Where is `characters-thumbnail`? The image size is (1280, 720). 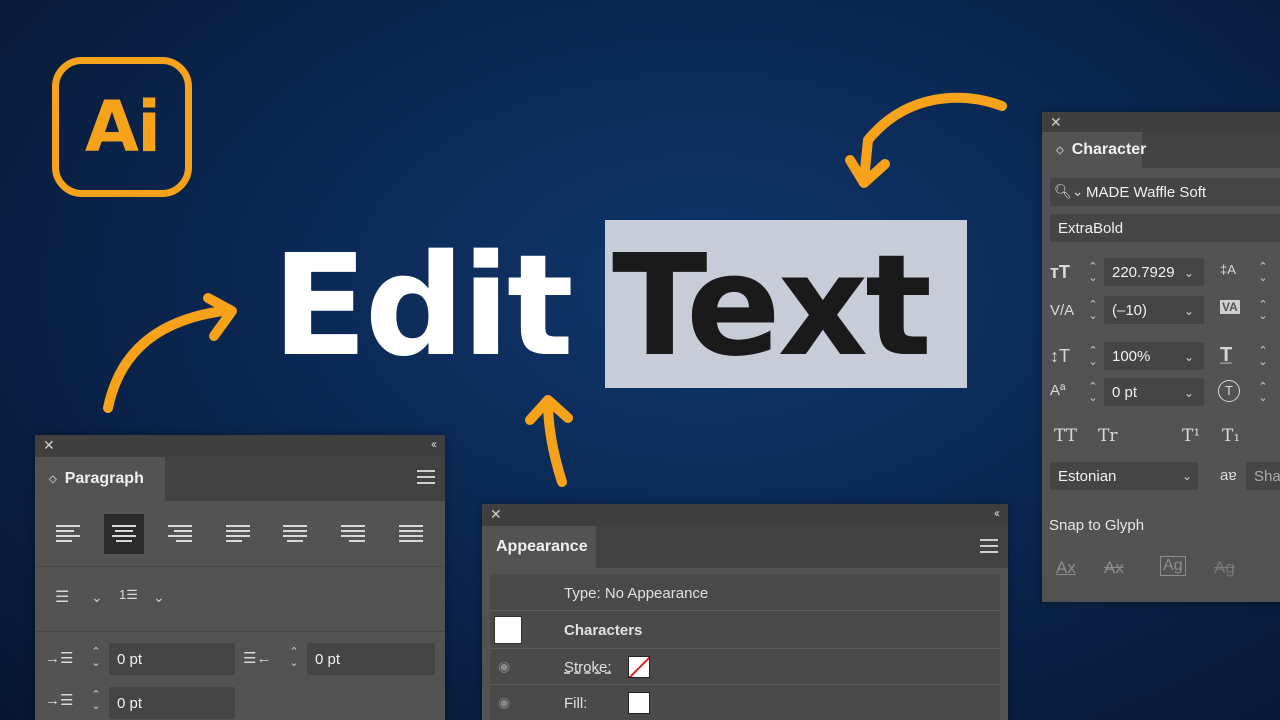 characters-thumbnail is located at coordinates (508, 630).